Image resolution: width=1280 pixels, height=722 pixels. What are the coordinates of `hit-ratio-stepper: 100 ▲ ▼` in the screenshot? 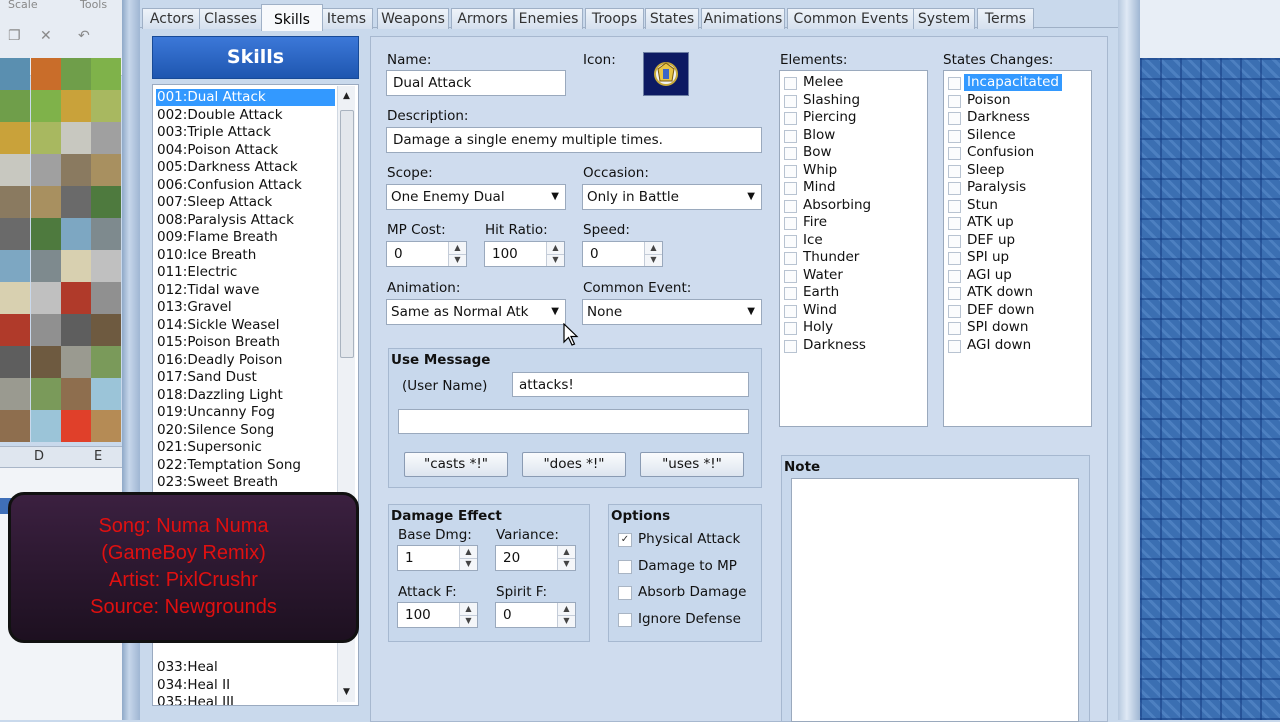 It's located at (524, 254).